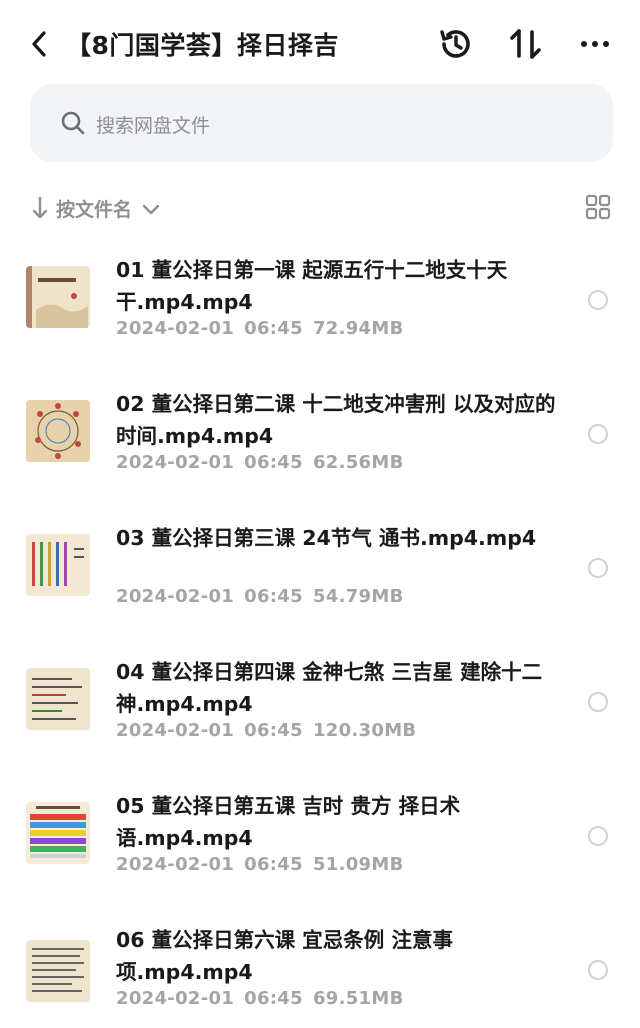 The width and height of the screenshot is (640, 1028). Describe the element at coordinates (202, 45) in the screenshot. I see `page-title: 【8门国学荟】择日择吉` at that location.